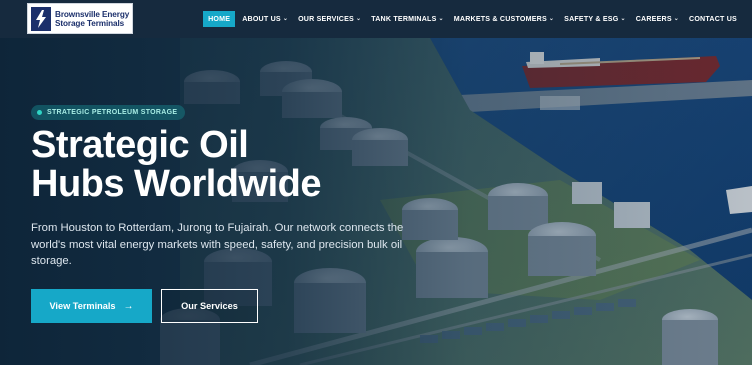  Describe the element at coordinates (82, 306) in the screenshot. I see `view-terminals-label: View Terminals` at that location.